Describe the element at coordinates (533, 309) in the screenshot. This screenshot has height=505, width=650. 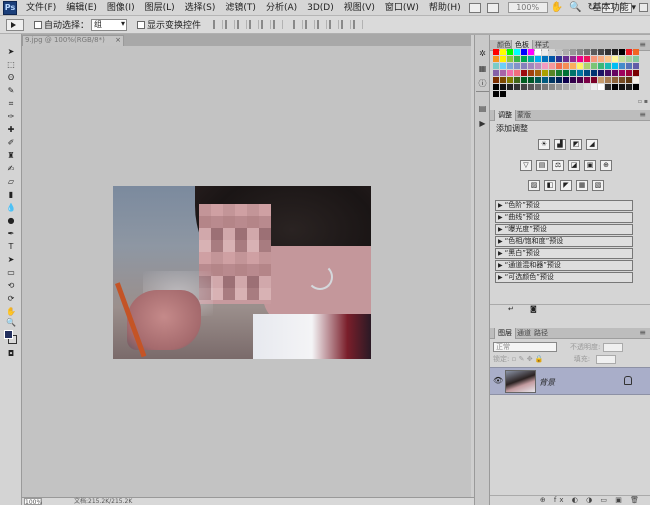
I see `clip-icon: ◙` at that location.